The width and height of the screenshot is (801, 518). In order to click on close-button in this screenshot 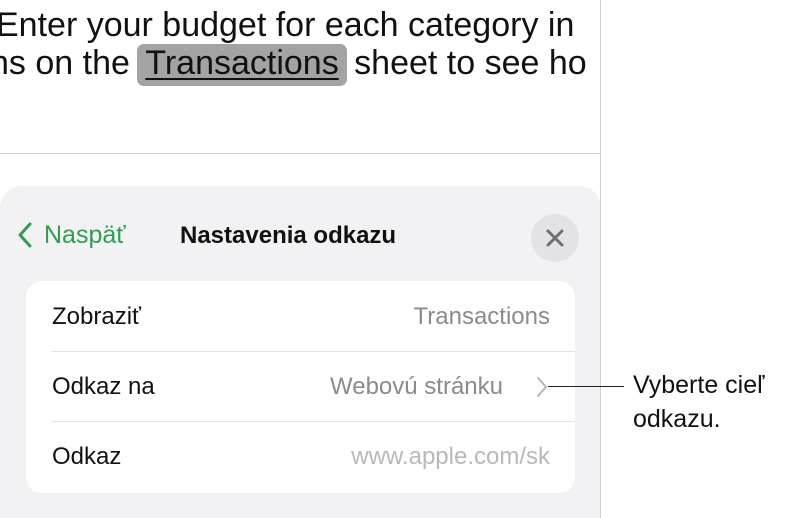, I will do `click(555, 238)`.